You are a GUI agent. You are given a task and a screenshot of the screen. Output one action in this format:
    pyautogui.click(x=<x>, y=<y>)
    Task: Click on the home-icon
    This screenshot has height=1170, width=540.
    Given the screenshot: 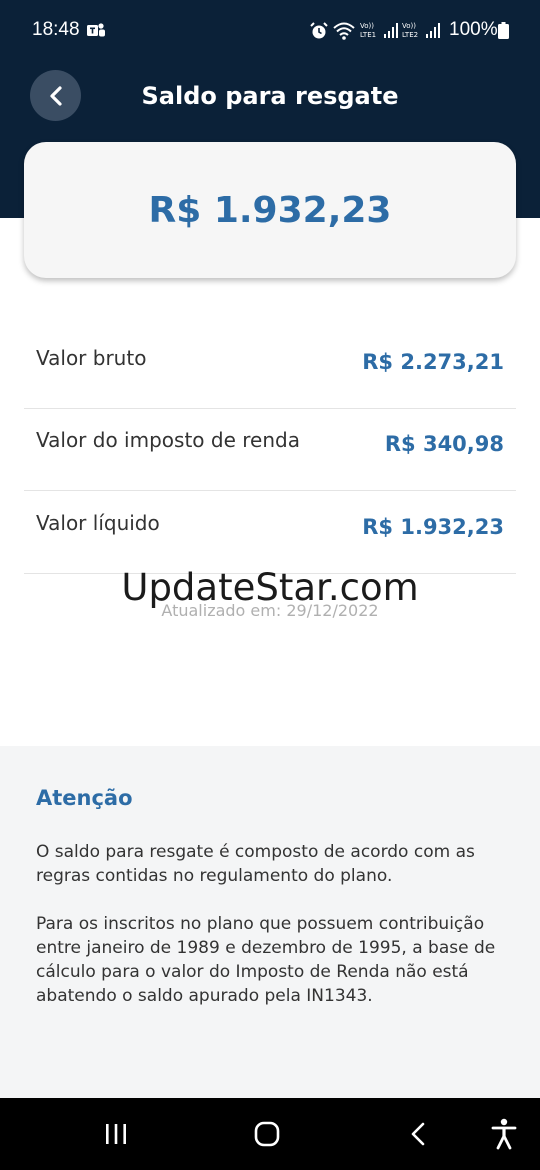 What is the action you would take?
    pyautogui.click(x=267, y=1134)
    